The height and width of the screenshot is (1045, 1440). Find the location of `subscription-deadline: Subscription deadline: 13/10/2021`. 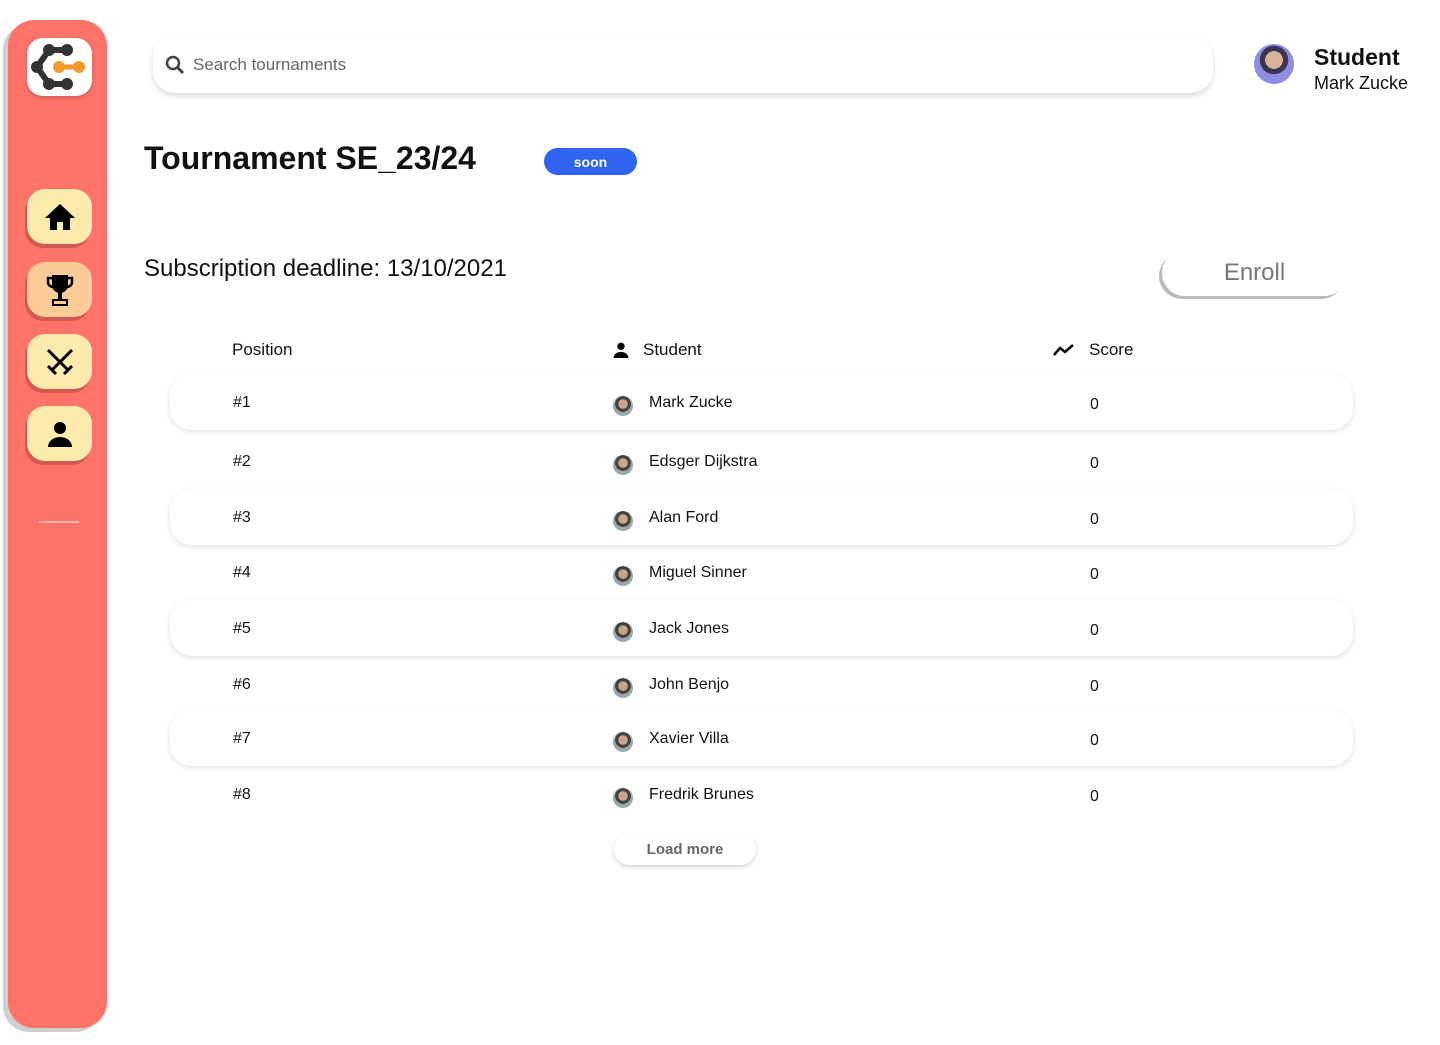

subscription-deadline: Subscription deadline: 13/10/2021 is located at coordinates (325, 268).